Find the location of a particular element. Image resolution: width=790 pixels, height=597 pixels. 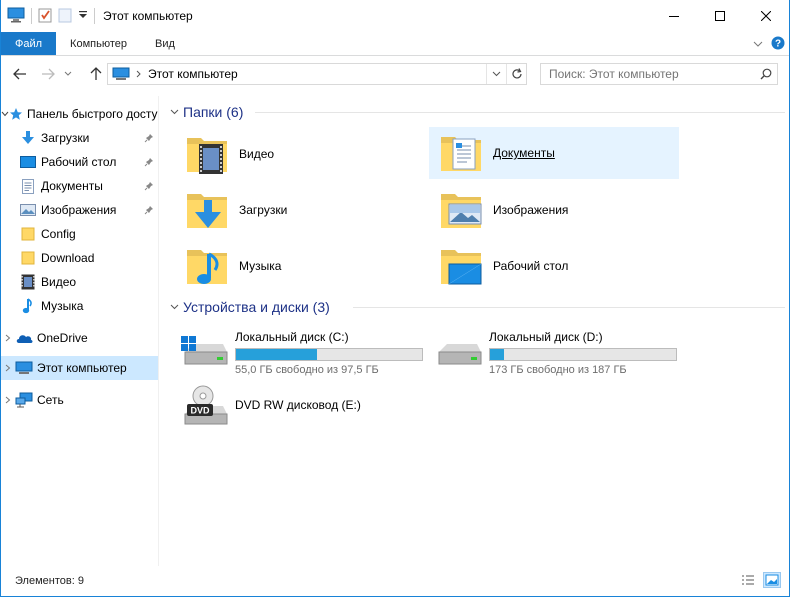

windows-drive-icon is located at coordinates (205, 348).